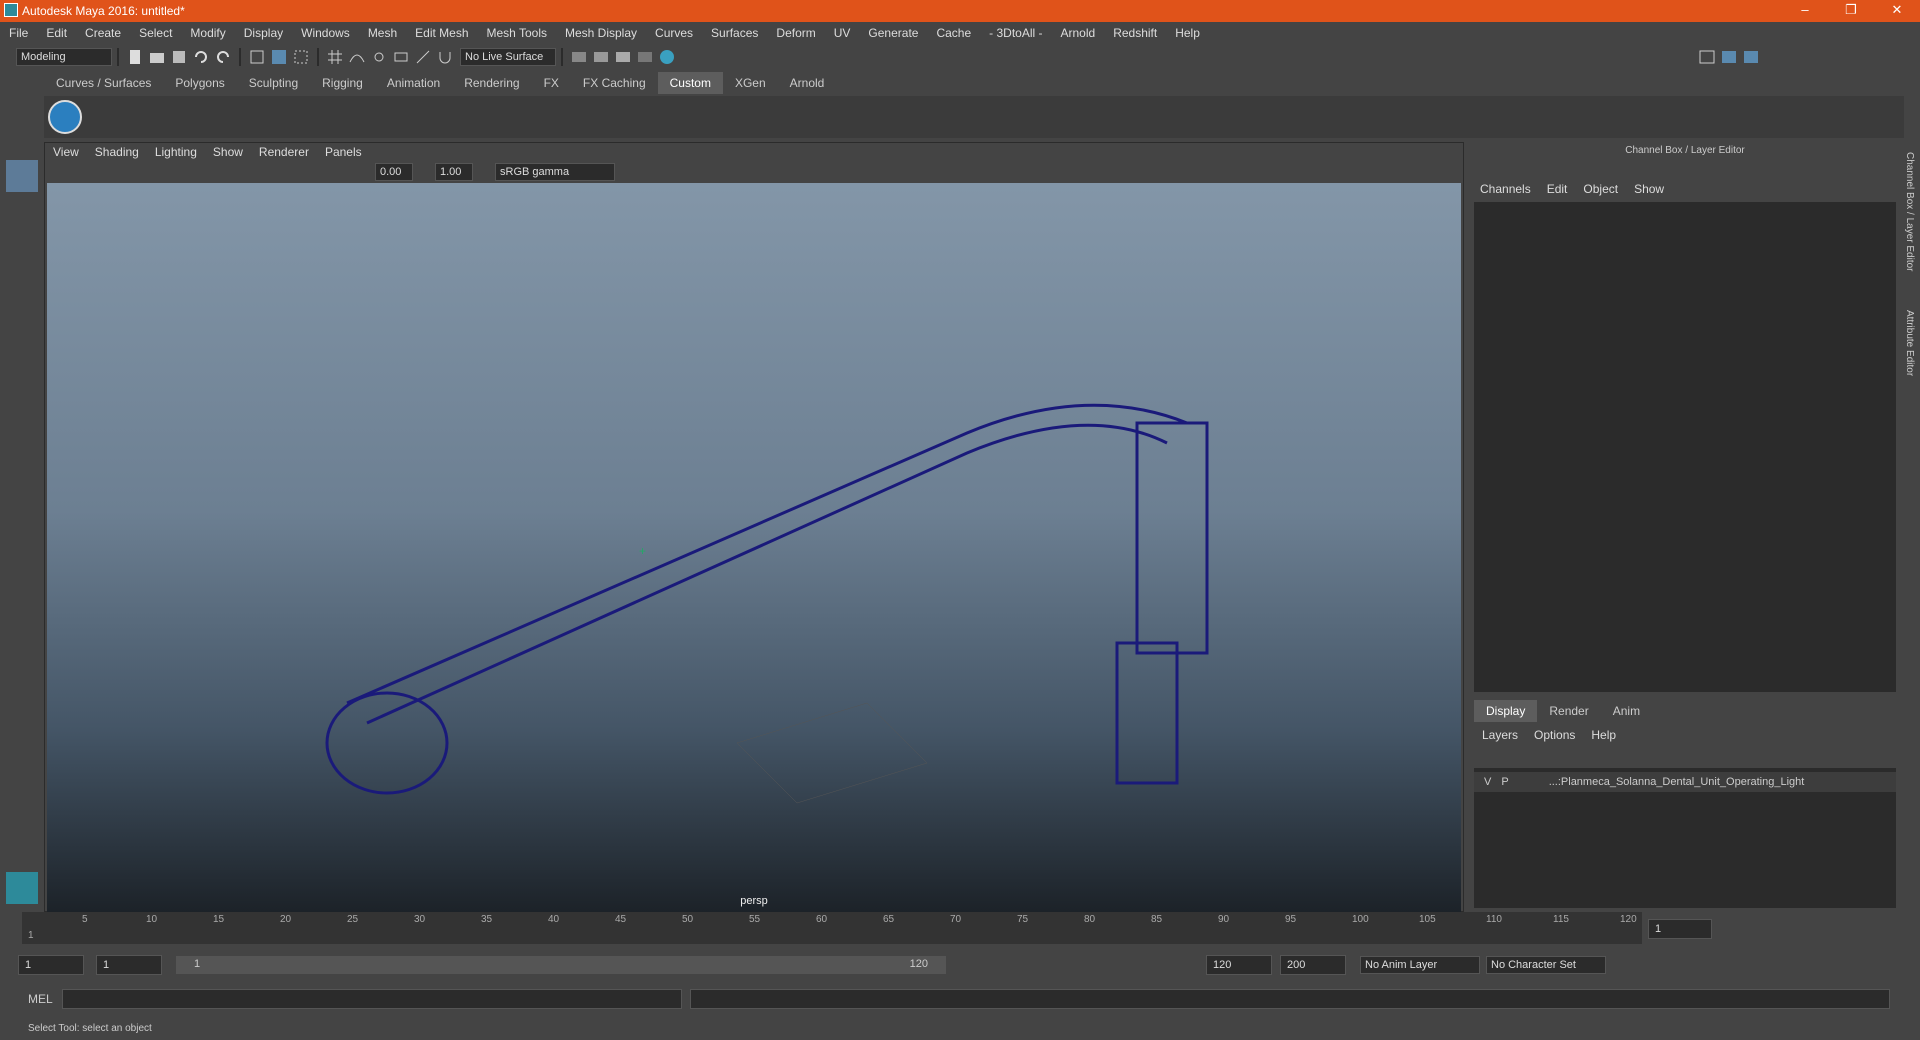  What do you see at coordinates (155, 33) in the screenshot?
I see `menu-select: Select` at bounding box center [155, 33].